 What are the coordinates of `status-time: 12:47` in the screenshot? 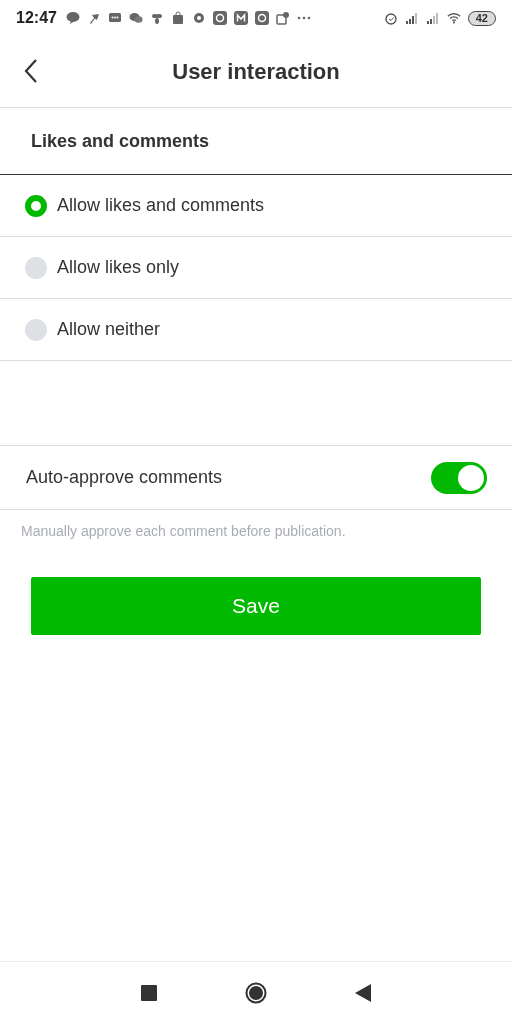 It's located at (36, 18).